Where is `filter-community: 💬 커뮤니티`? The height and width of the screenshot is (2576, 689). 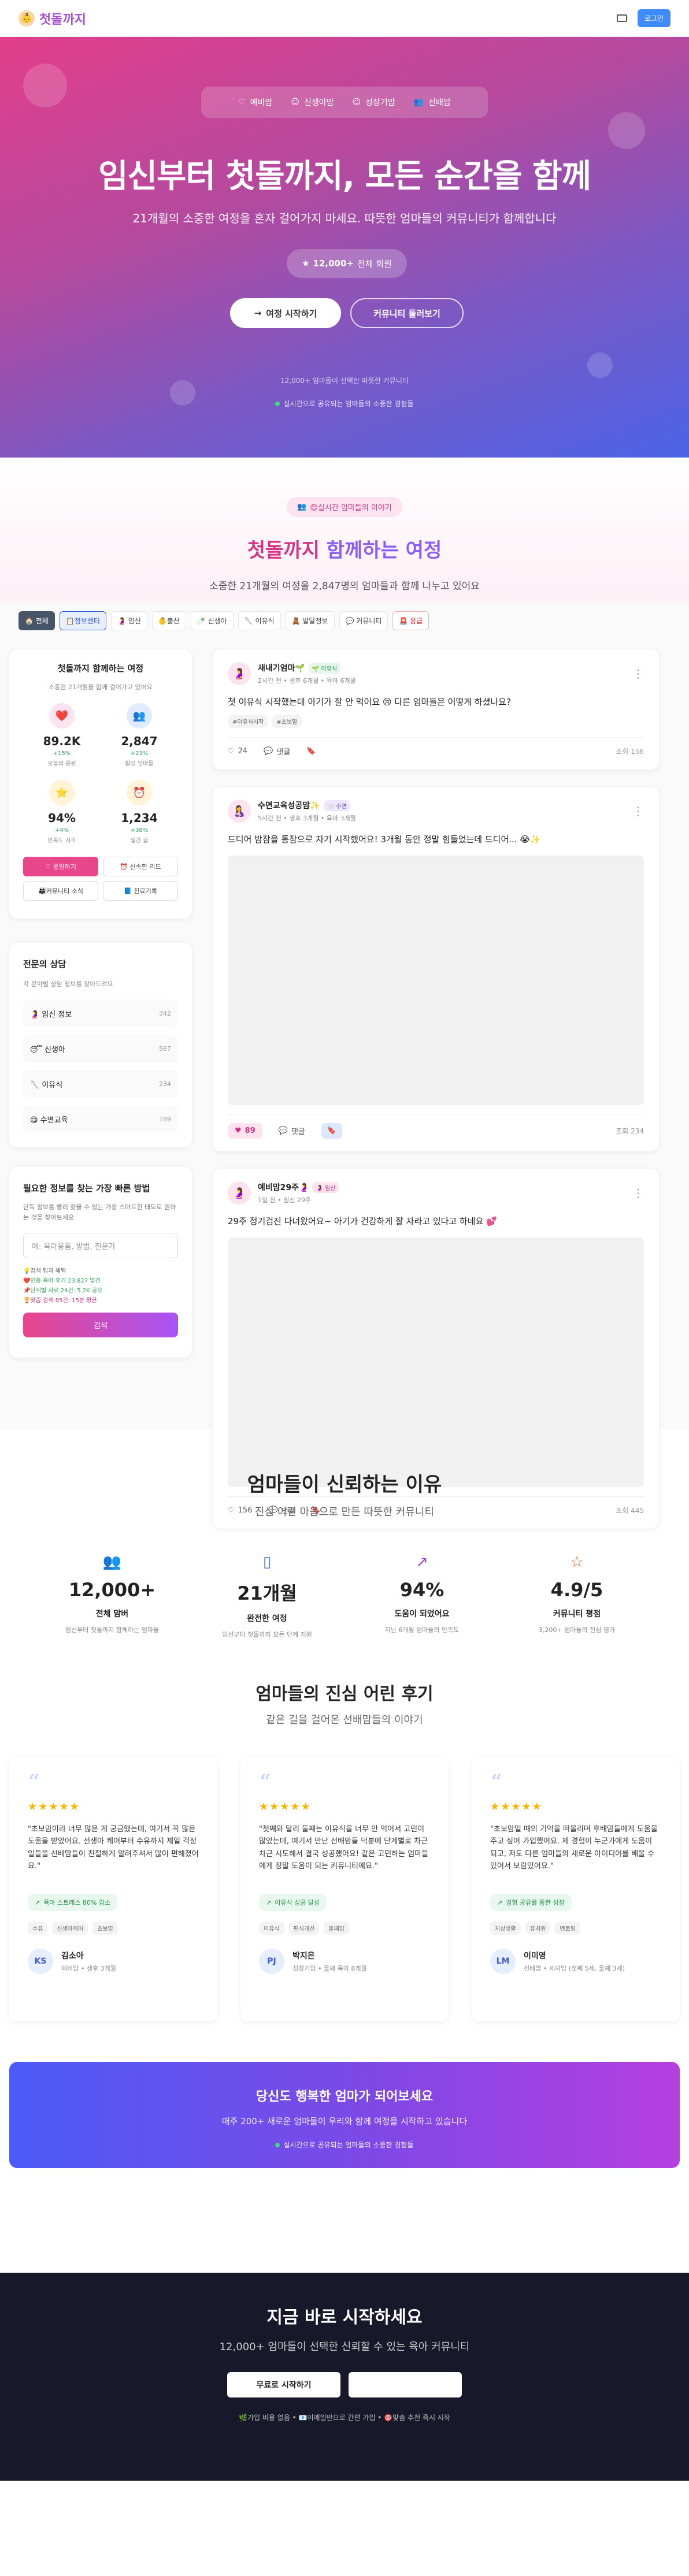
filter-community: 💬 커뮤니티 is located at coordinates (363, 620).